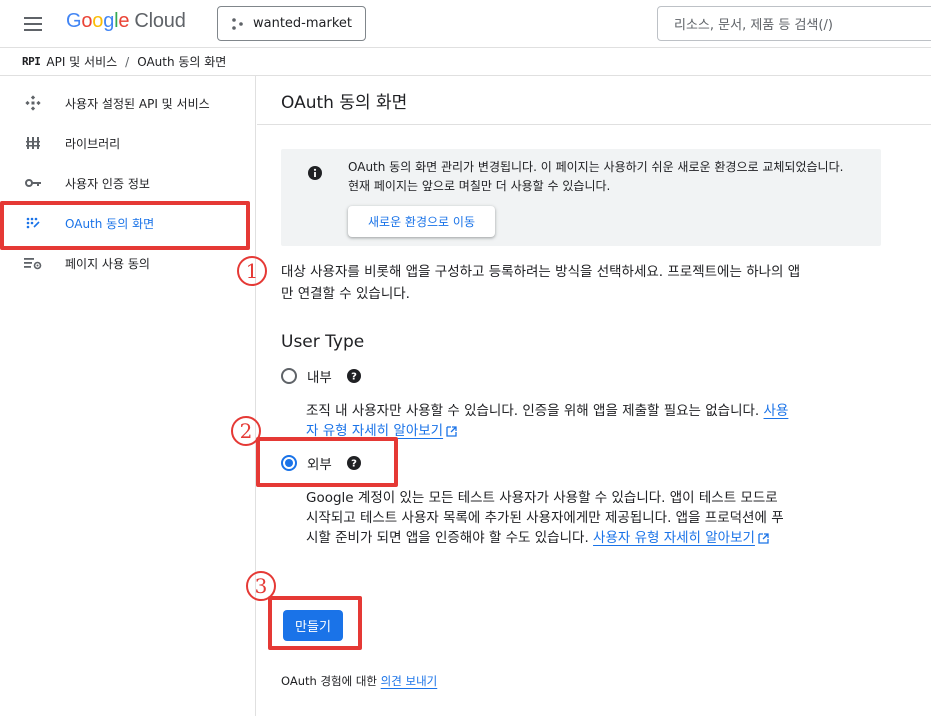 This screenshot has height=716, width=931. Describe the element at coordinates (33, 223) in the screenshot. I see `oauth-consent-icon` at that location.